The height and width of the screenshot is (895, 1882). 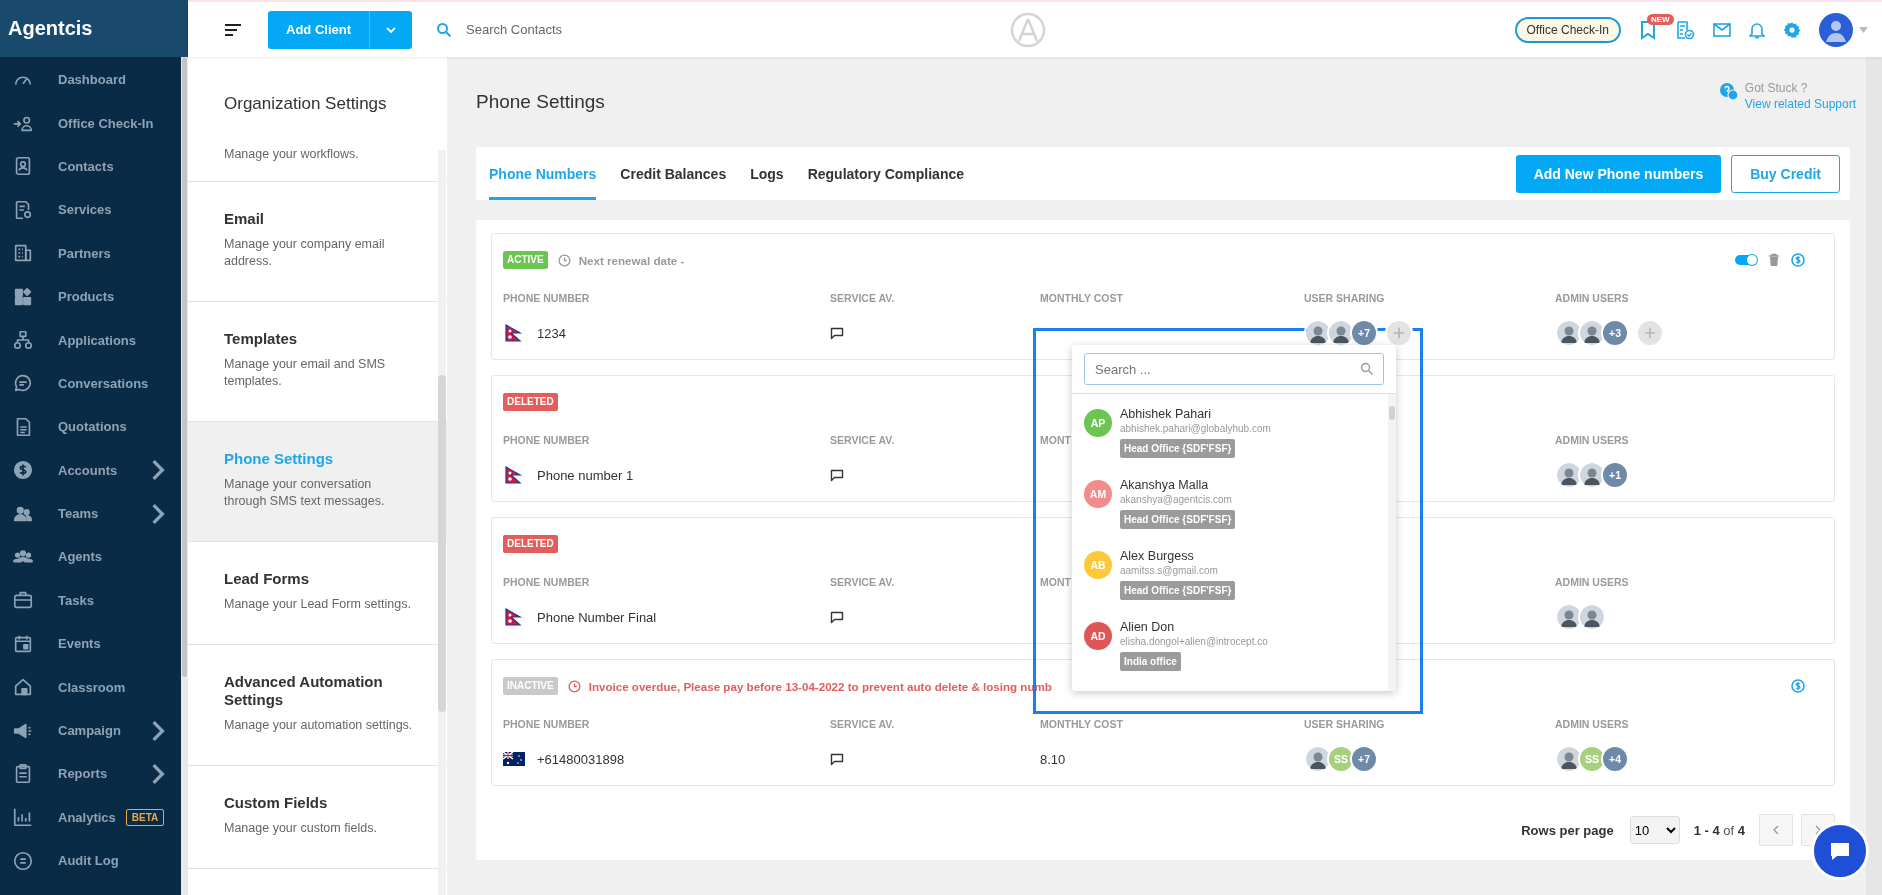 I want to click on sidebar-item: Partners, so click(x=90, y=253).